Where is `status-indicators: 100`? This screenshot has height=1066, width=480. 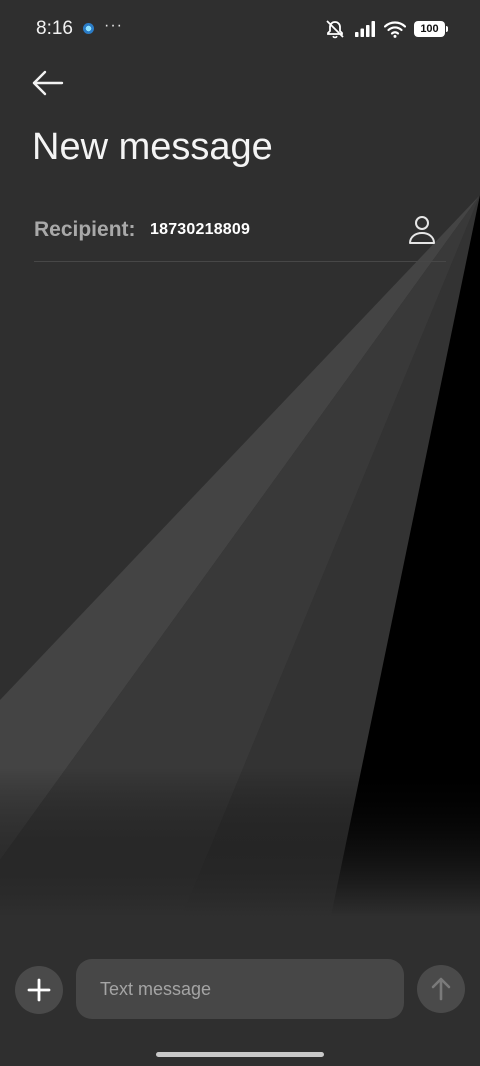
status-indicators: 100 is located at coordinates (386, 29).